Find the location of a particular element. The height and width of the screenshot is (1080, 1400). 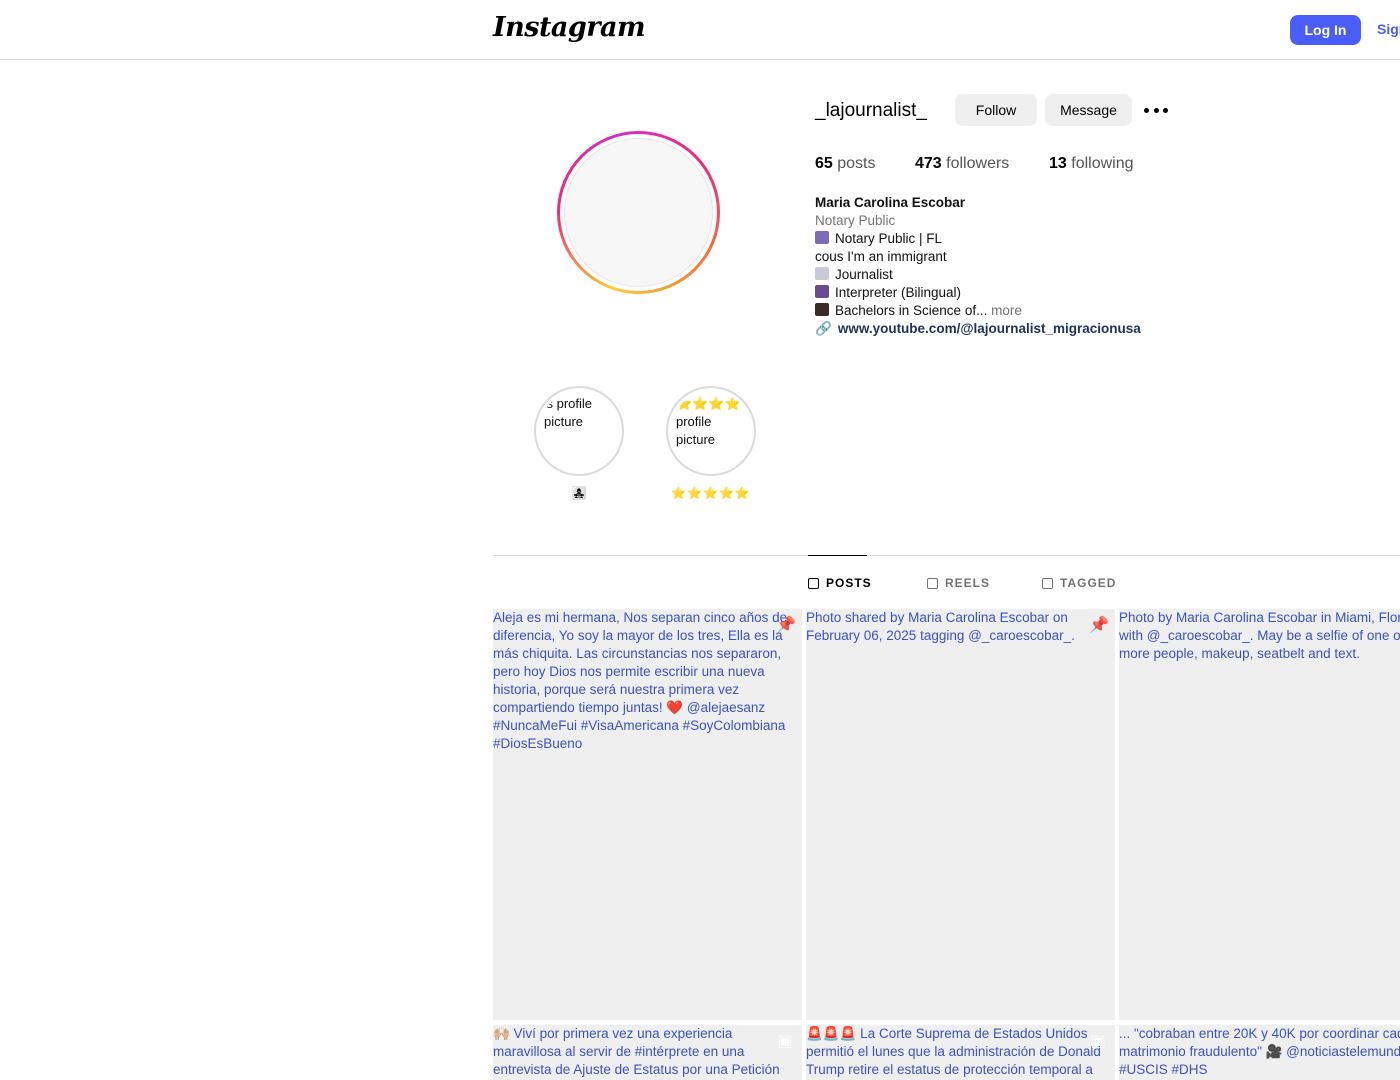

highlight-1-label: 👩‍👧‍👧 is located at coordinates (579, 493).